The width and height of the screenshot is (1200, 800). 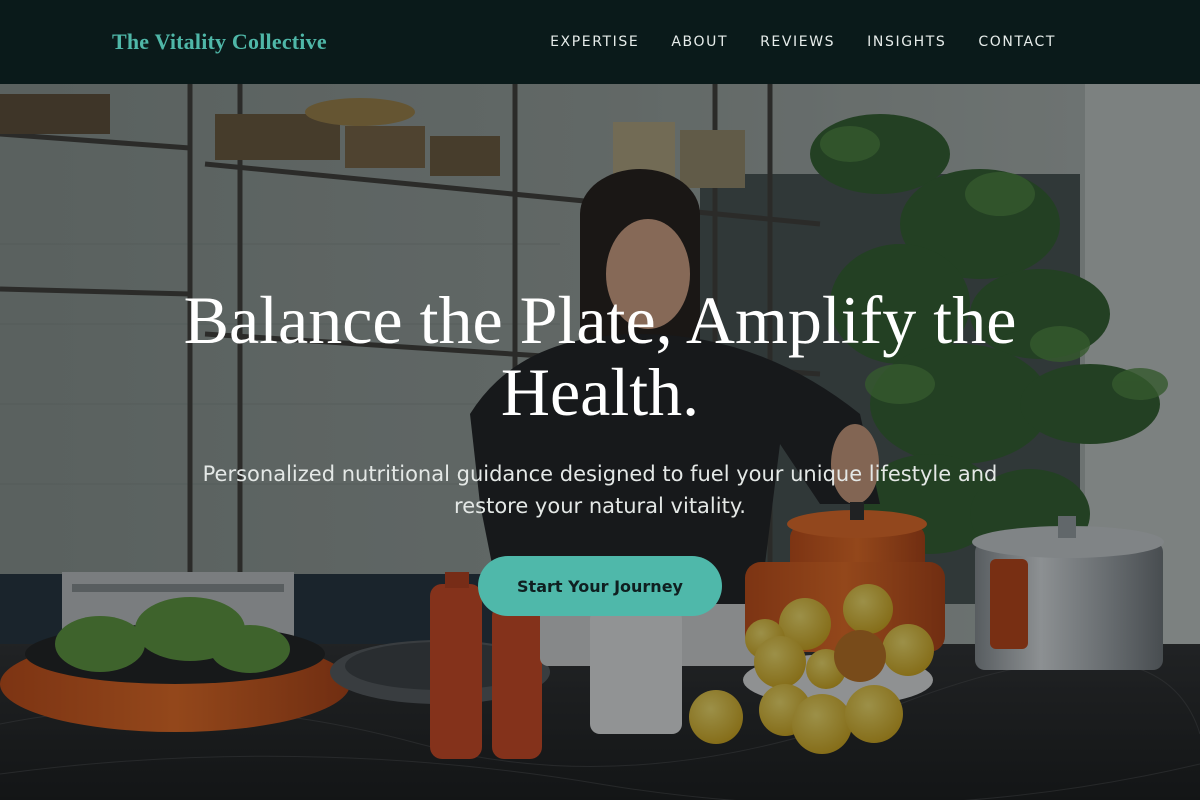 What do you see at coordinates (797, 42) in the screenshot?
I see `nav-link-reviews: REVIEWS` at bounding box center [797, 42].